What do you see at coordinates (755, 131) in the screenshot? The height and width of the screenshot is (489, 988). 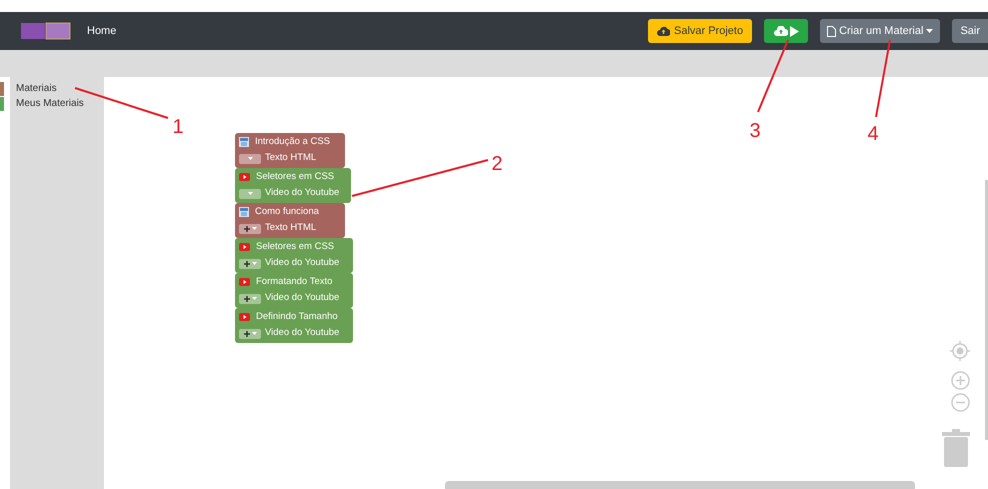 I see `annotation-number: 3` at bounding box center [755, 131].